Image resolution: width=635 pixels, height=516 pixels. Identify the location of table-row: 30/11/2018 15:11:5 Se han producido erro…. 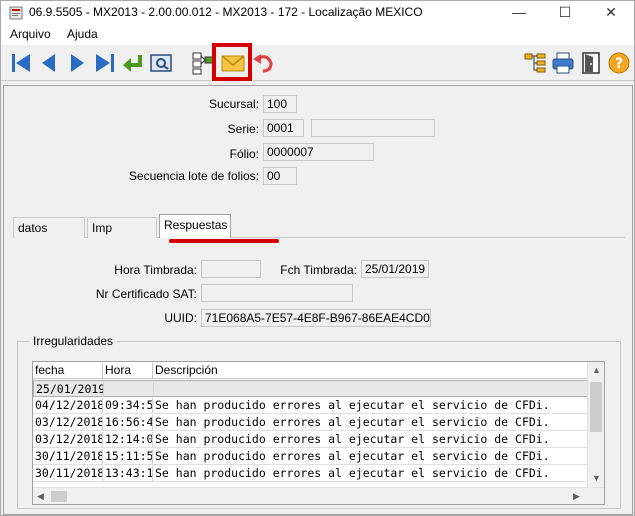
(310, 456).